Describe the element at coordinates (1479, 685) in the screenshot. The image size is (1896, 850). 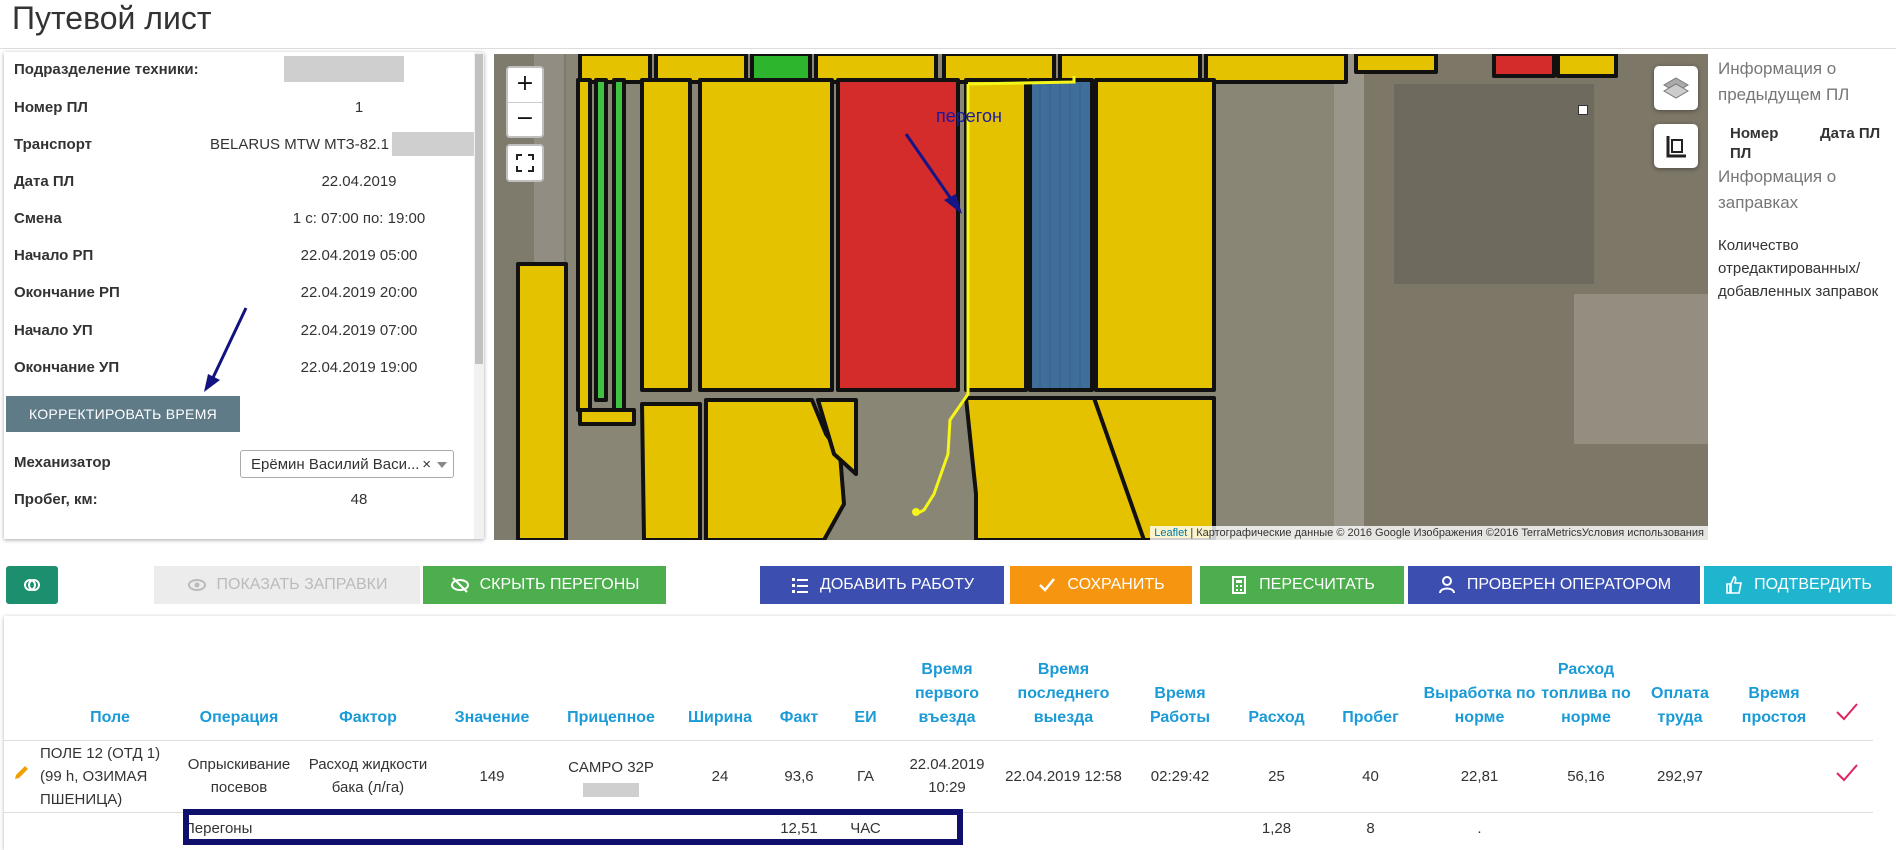
I see `column-header: Выработка по норме` at that location.